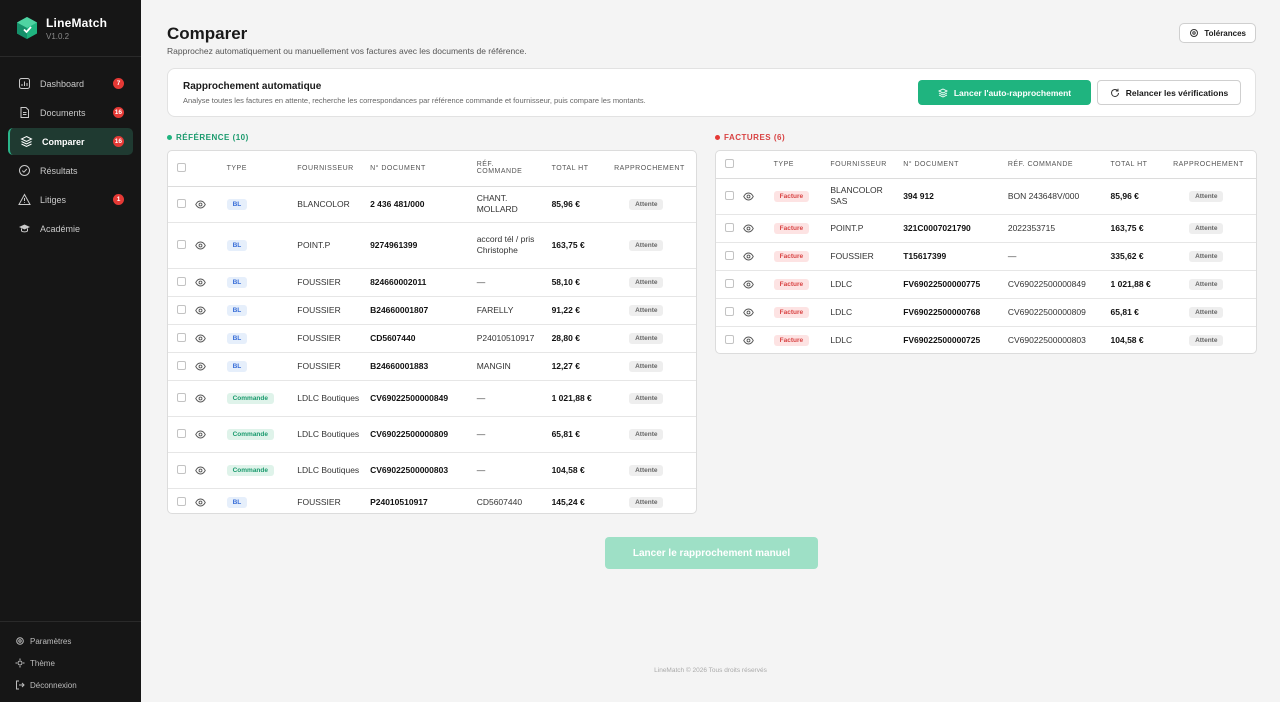 The width and height of the screenshot is (1280, 702). What do you see at coordinates (70, 641) in the screenshot?
I see `settings-link: Paramètres` at bounding box center [70, 641].